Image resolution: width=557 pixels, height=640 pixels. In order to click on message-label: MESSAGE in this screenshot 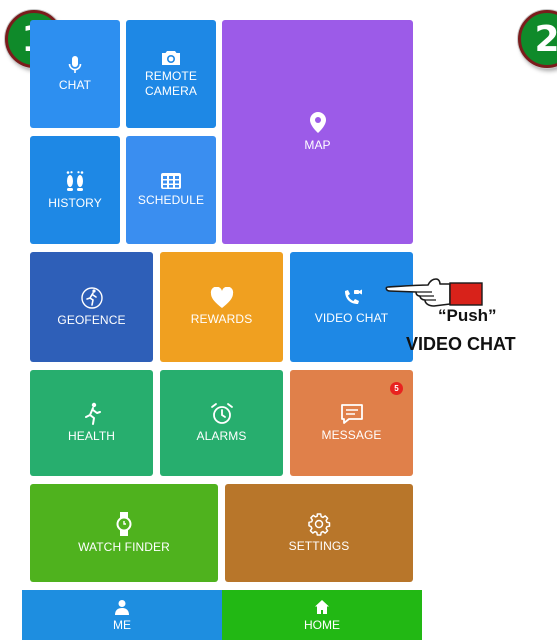, I will do `click(351, 435)`.